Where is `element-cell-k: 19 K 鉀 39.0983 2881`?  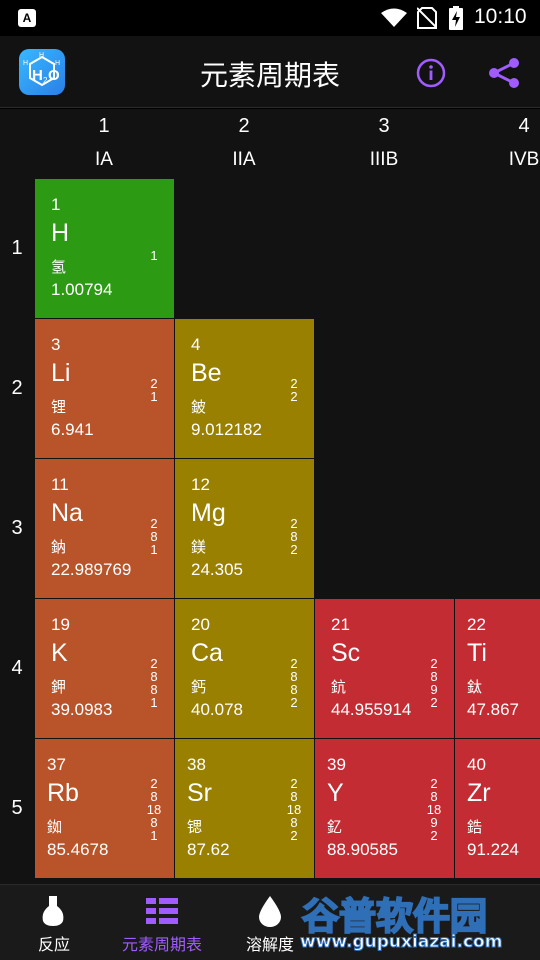
element-cell-k: 19 K 鉀 39.0983 2881 is located at coordinates (104, 668).